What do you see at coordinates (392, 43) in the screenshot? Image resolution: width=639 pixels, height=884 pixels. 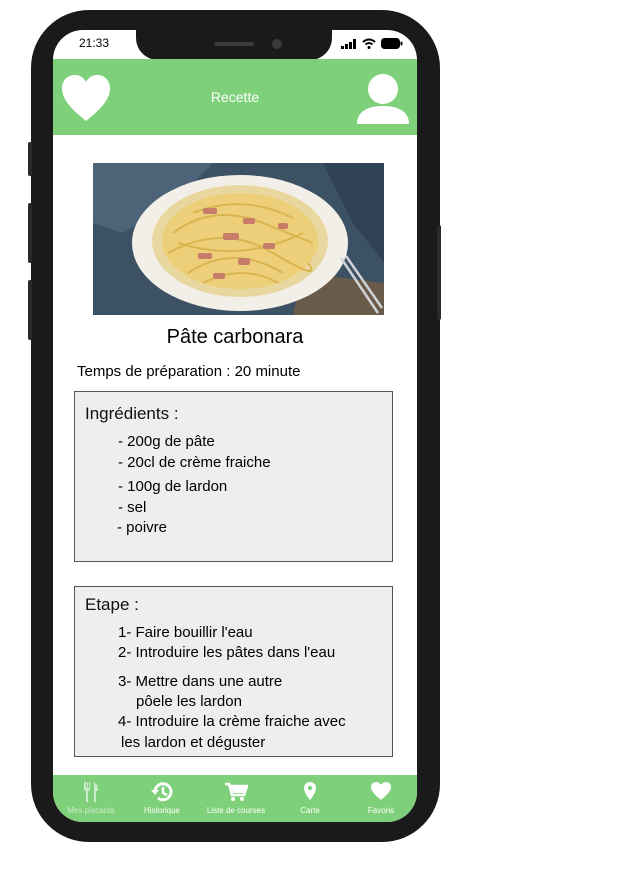 I see `battery-icon` at bounding box center [392, 43].